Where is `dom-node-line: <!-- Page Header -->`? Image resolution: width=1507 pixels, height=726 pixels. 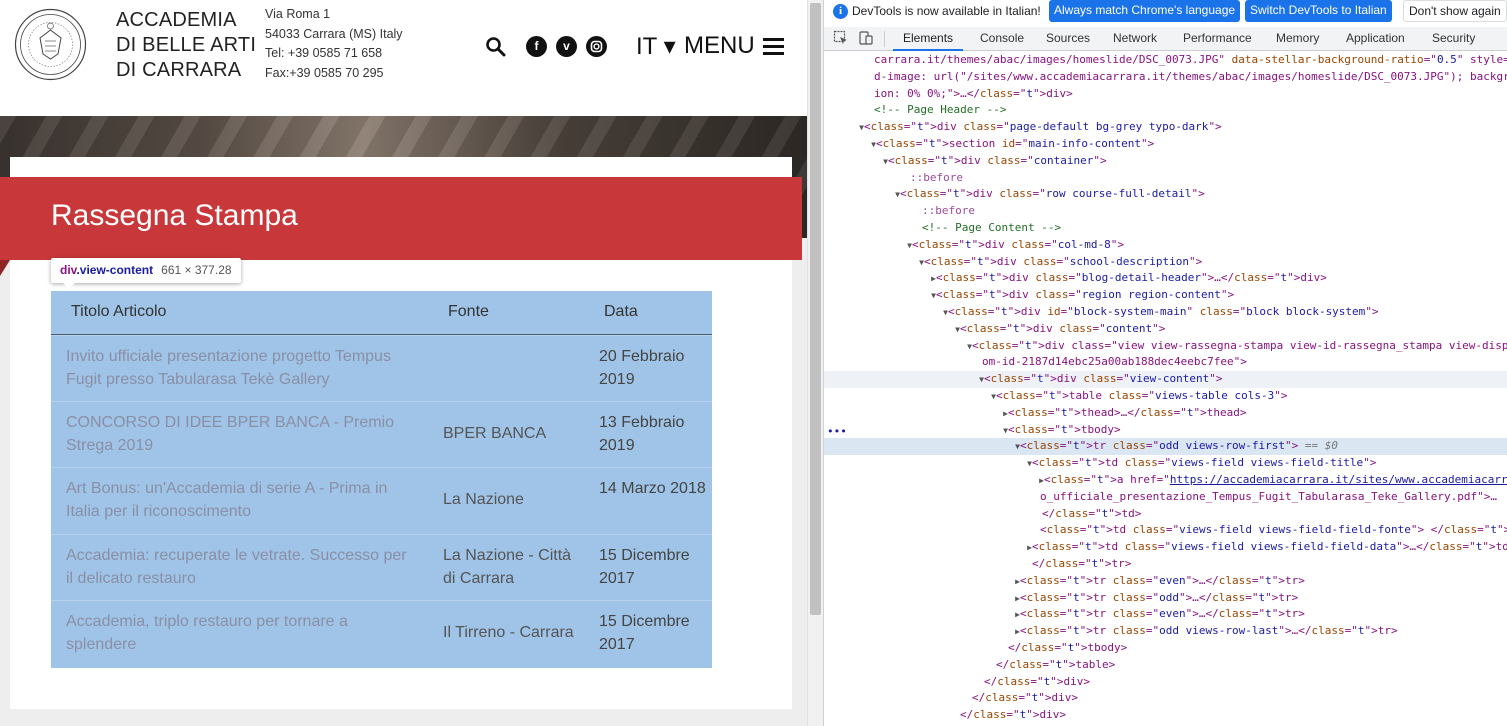
dom-node-line: <!-- Page Header --> is located at coordinates (1165, 110).